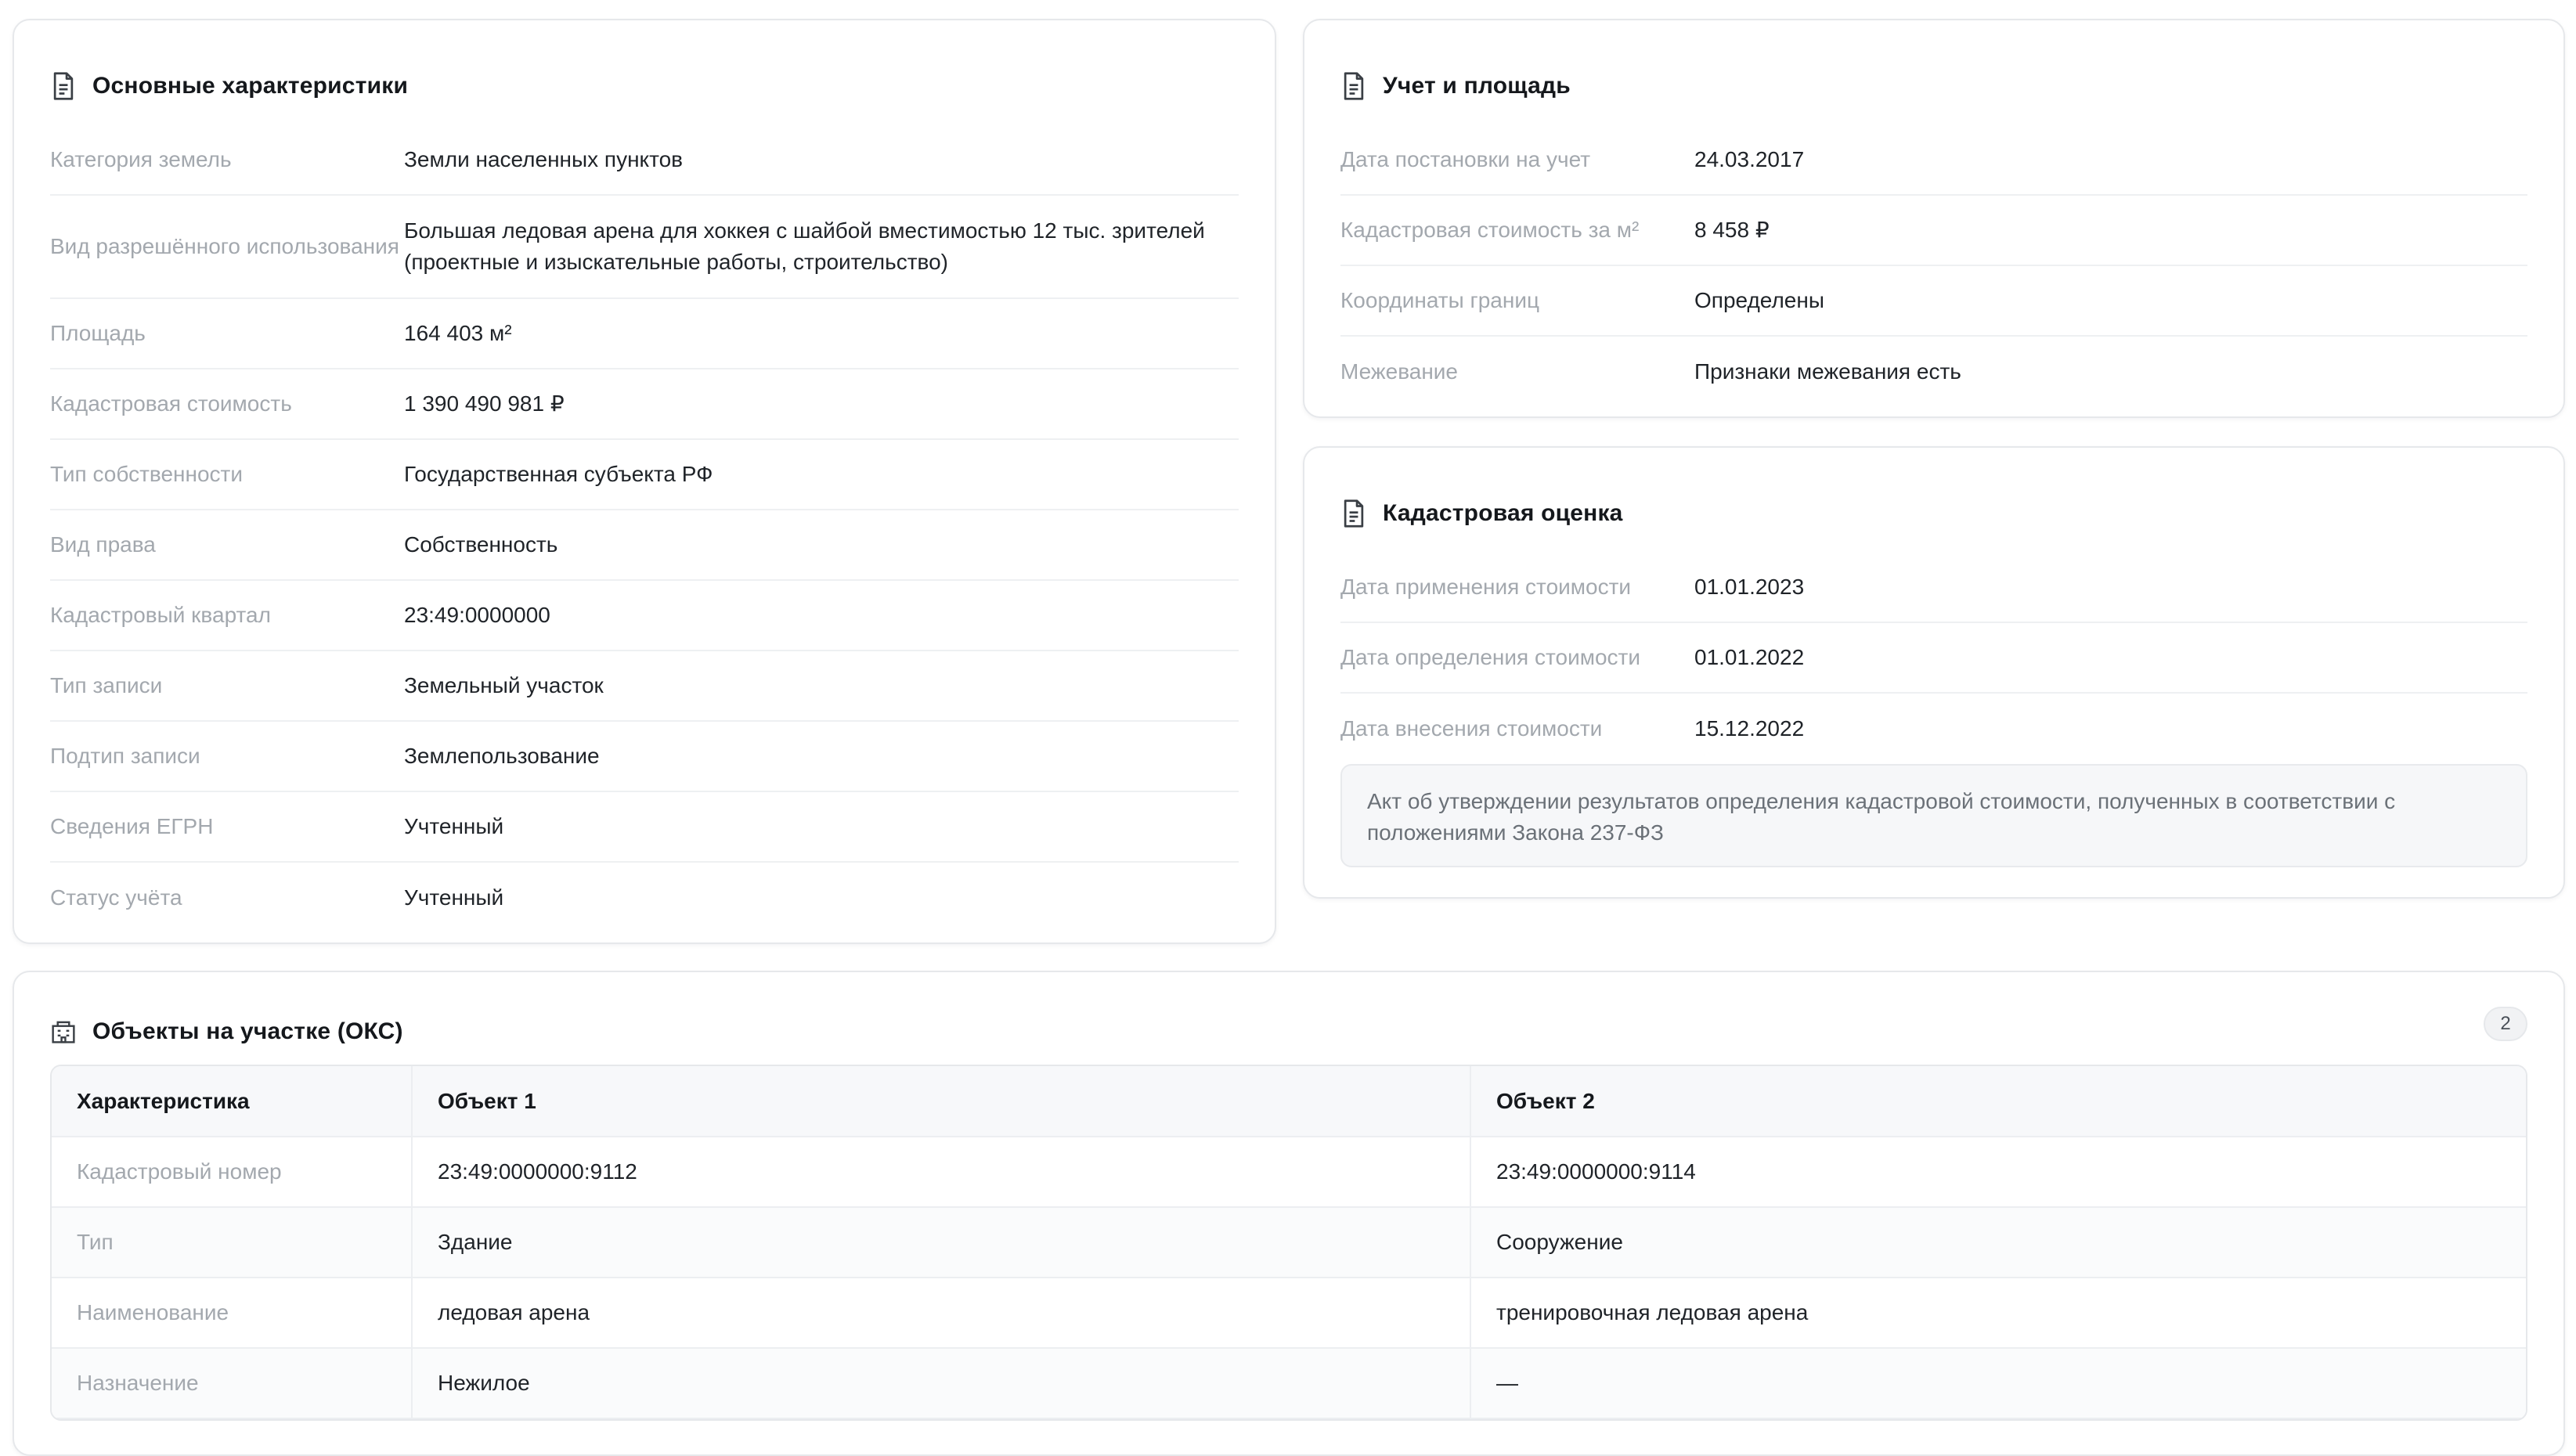 The image size is (2576, 1456). What do you see at coordinates (103, 544) in the screenshot?
I see `info-label: Вид права` at bounding box center [103, 544].